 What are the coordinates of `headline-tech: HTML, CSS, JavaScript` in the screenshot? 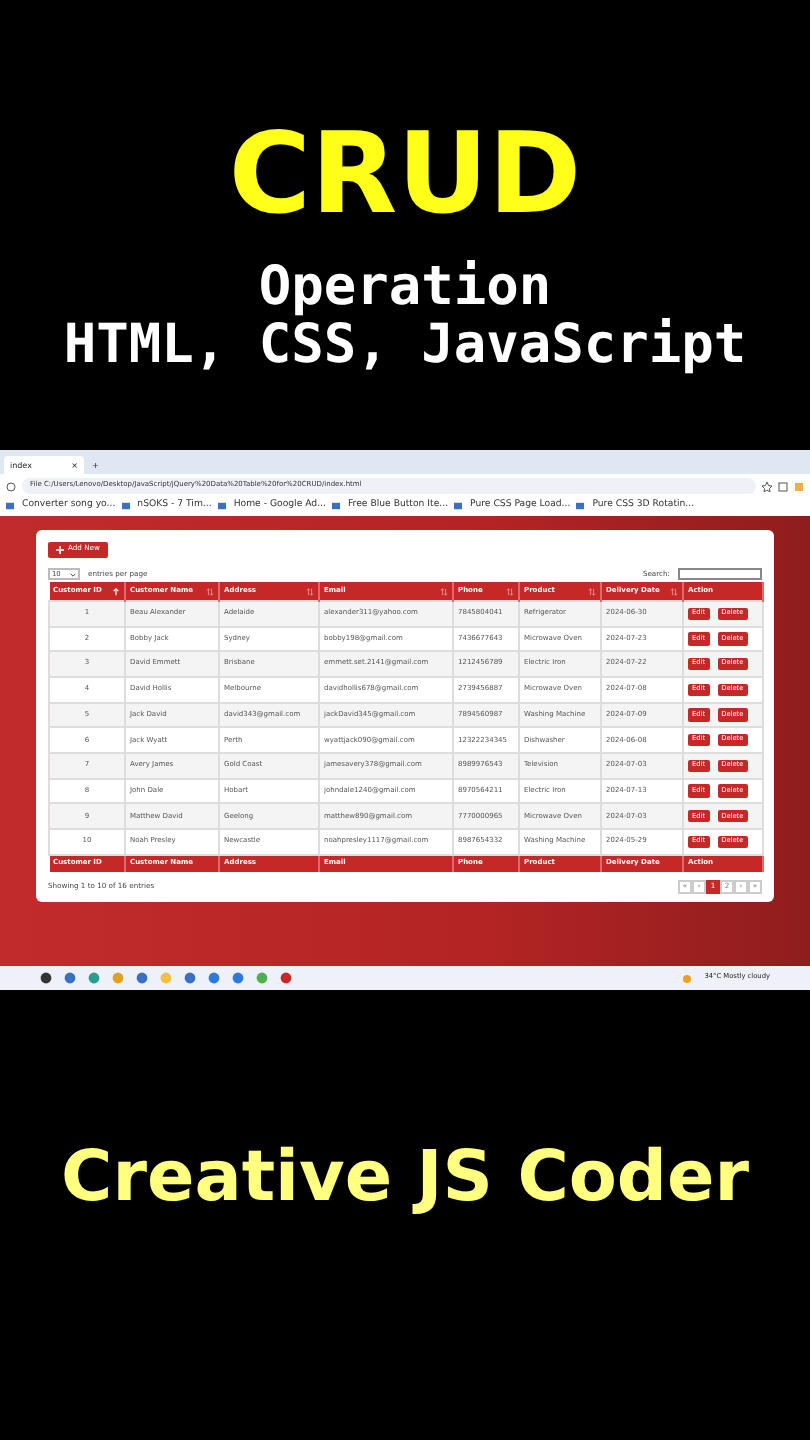 It's located at (405, 345).